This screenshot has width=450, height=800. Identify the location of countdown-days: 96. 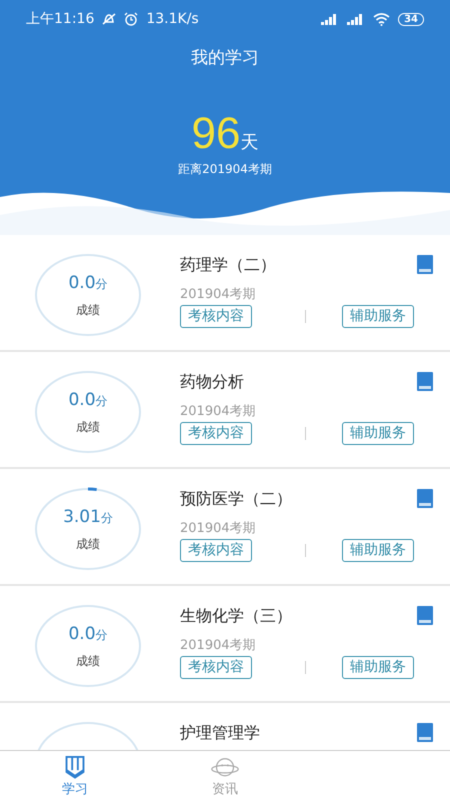
(216, 133).